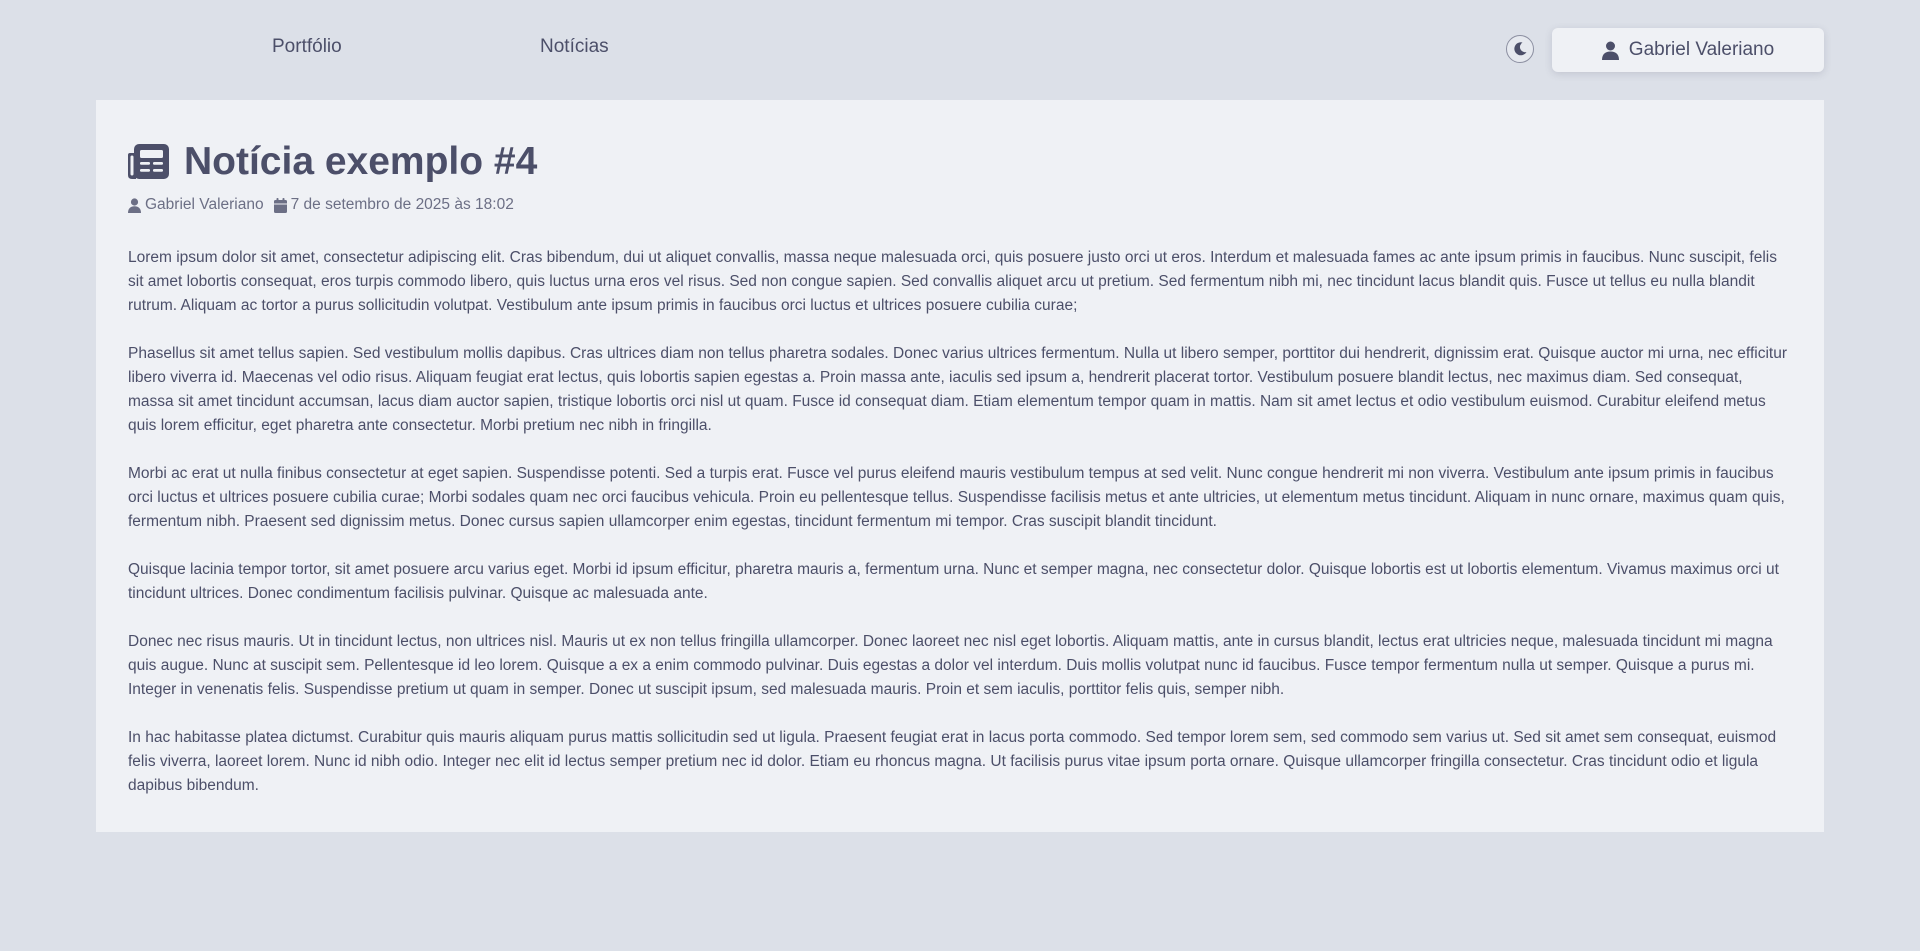 Image resolution: width=1920 pixels, height=951 pixels. I want to click on nav-link-news: Notícias, so click(574, 47).